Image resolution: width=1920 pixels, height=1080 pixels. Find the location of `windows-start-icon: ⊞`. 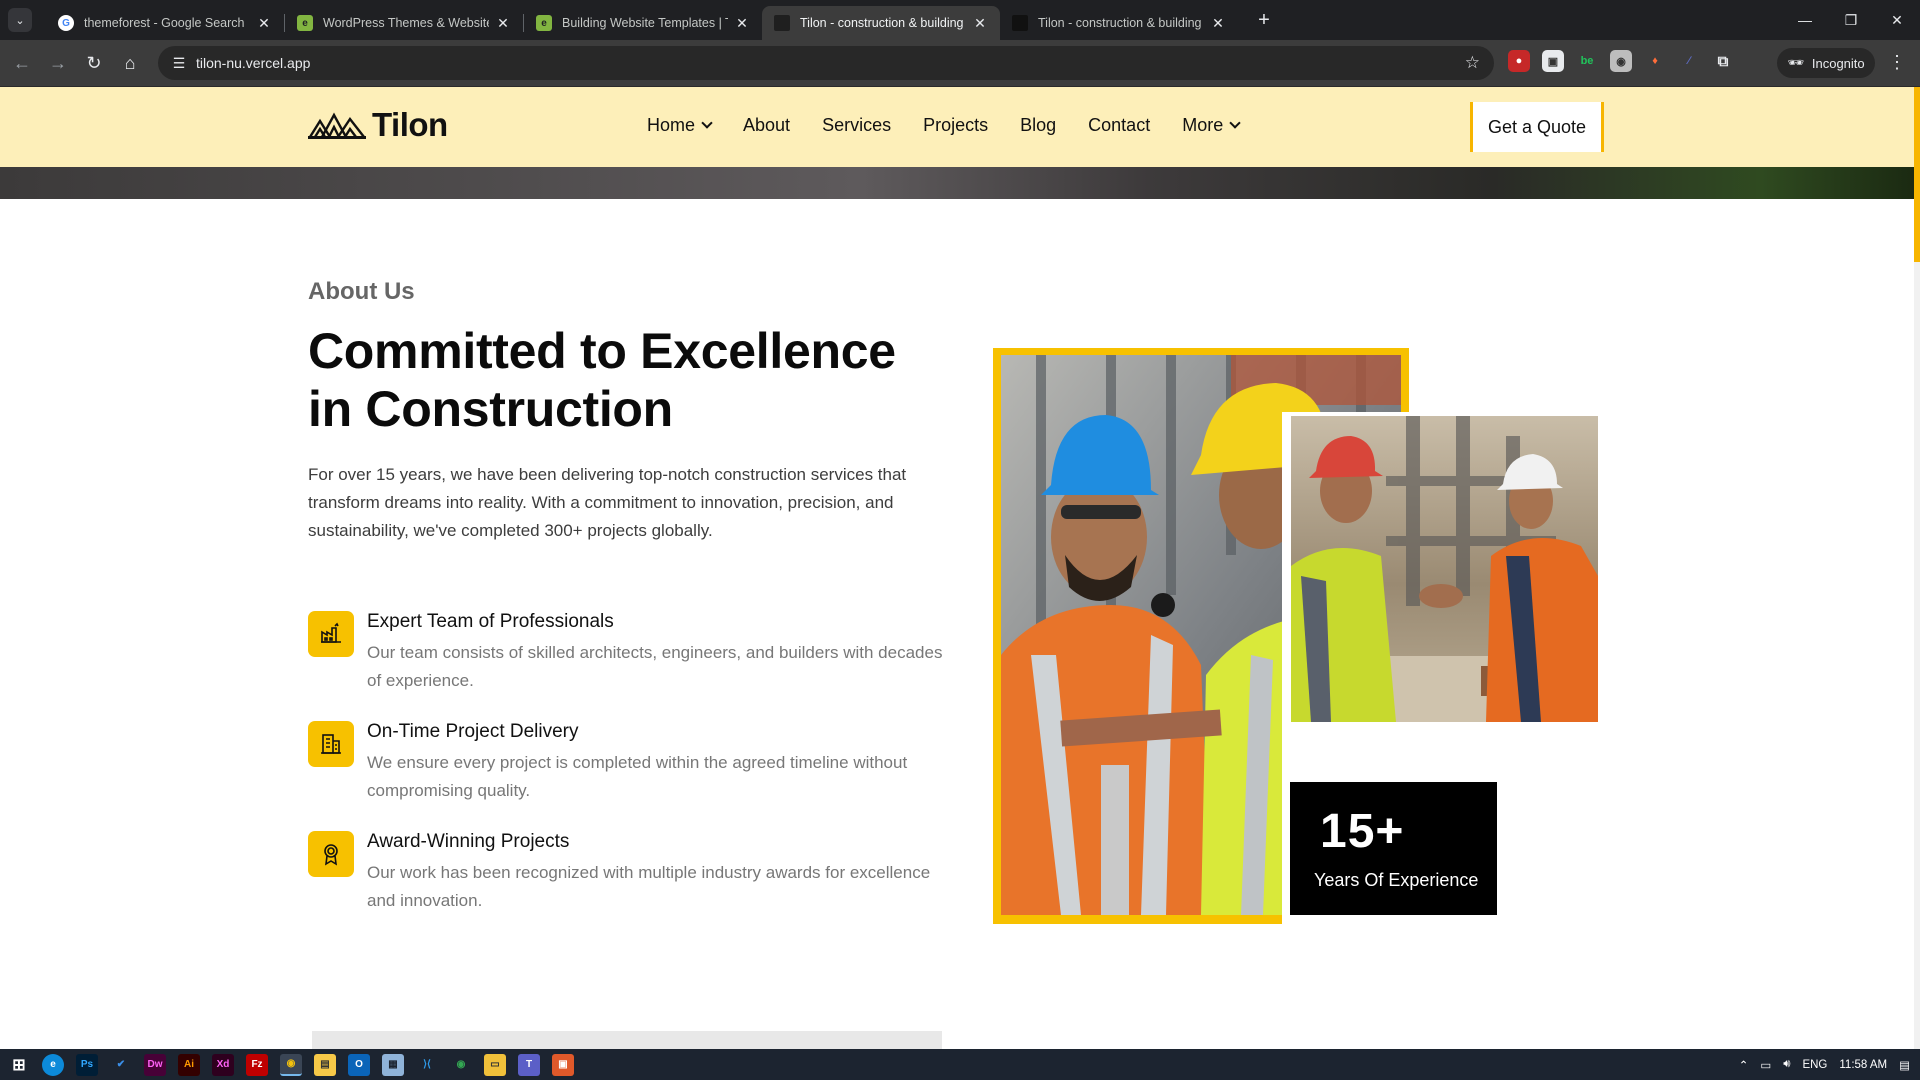

windows-start-icon: ⊞ is located at coordinates (19, 1065).